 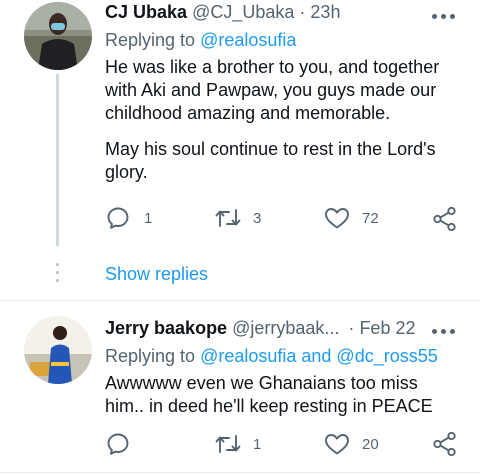 I want to click on replying-to-link: @realosufia, so click(x=248, y=40).